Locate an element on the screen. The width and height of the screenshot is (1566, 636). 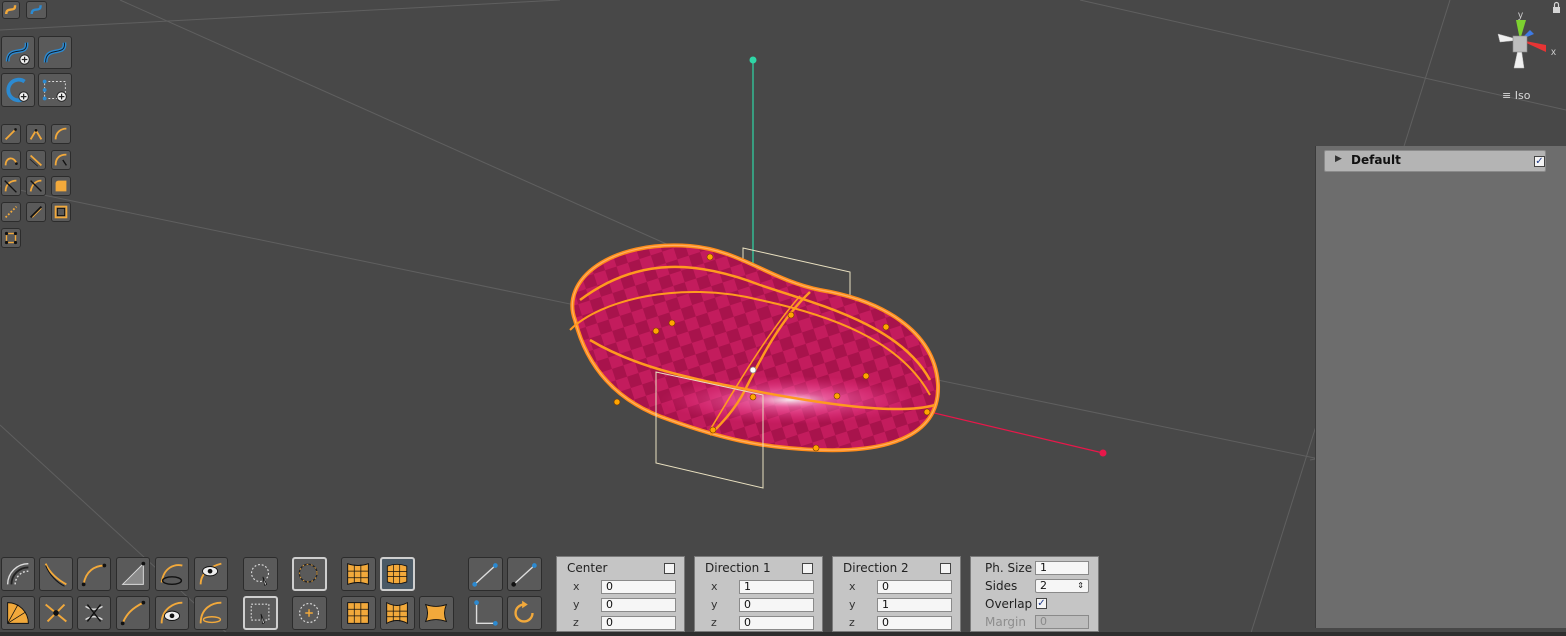
center-z-field: 0 is located at coordinates (638, 623).